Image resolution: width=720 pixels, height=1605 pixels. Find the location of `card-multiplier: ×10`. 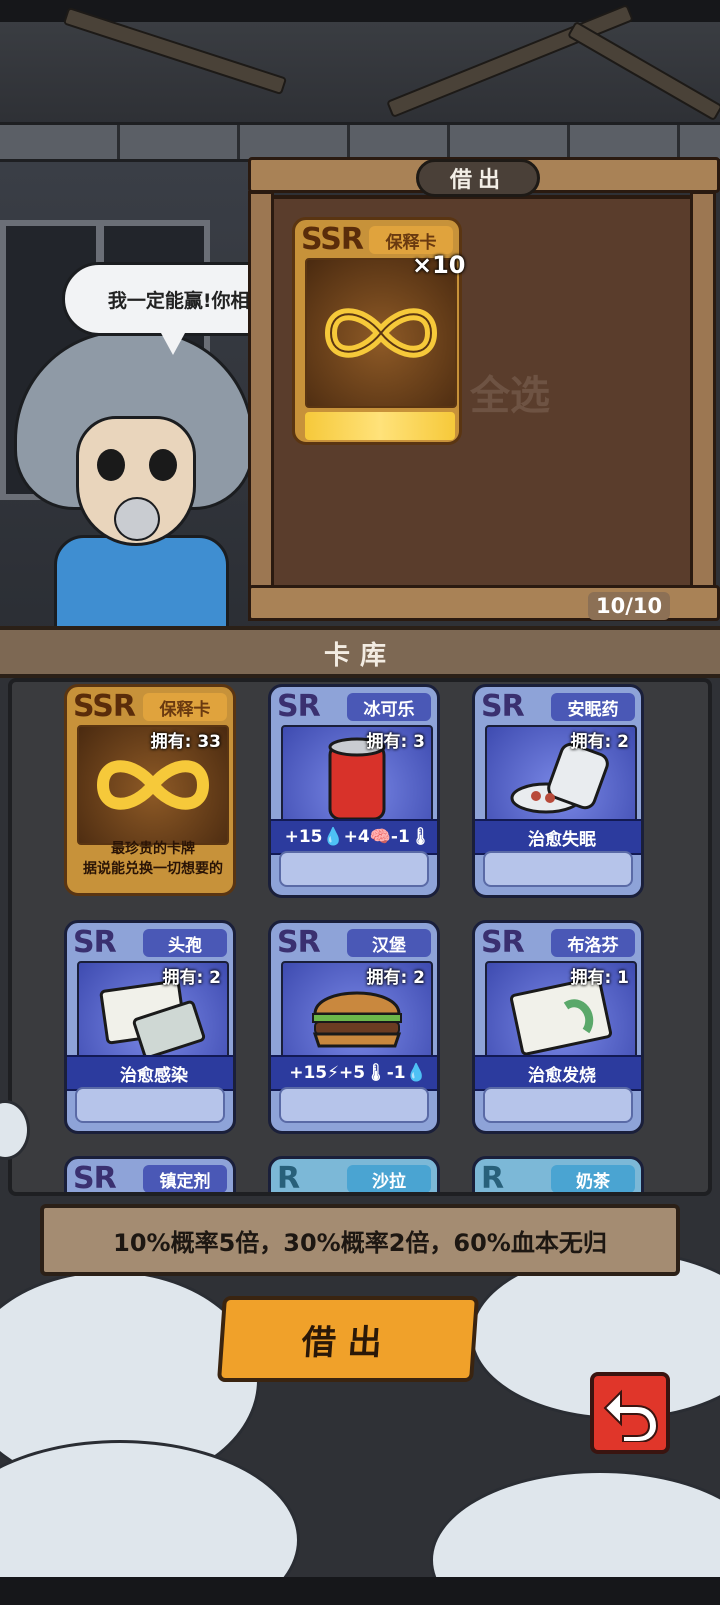

card-multiplier: ×10 is located at coordinates (439, 265).